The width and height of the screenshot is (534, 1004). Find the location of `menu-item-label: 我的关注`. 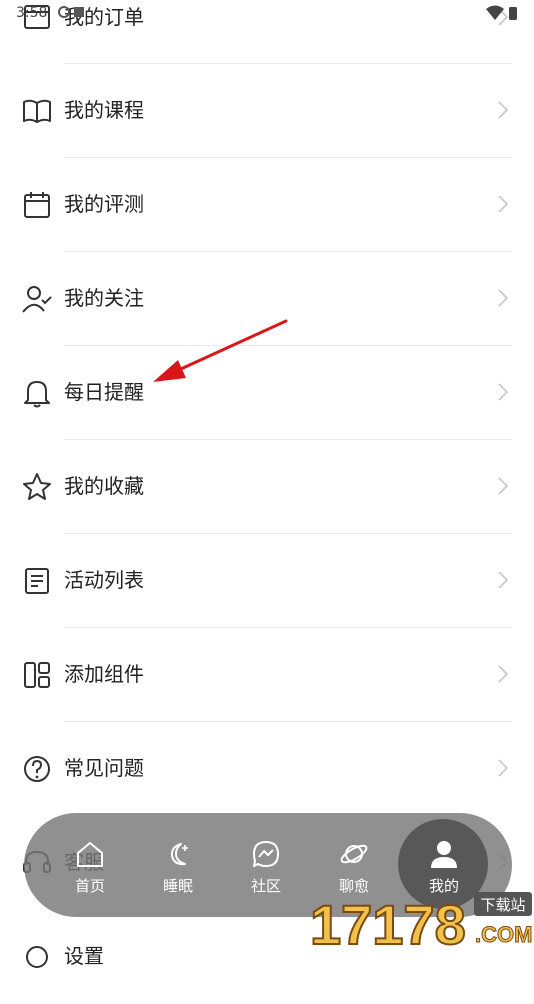

menu-item-label: 我的关注 is located at coordinates (104, 298).